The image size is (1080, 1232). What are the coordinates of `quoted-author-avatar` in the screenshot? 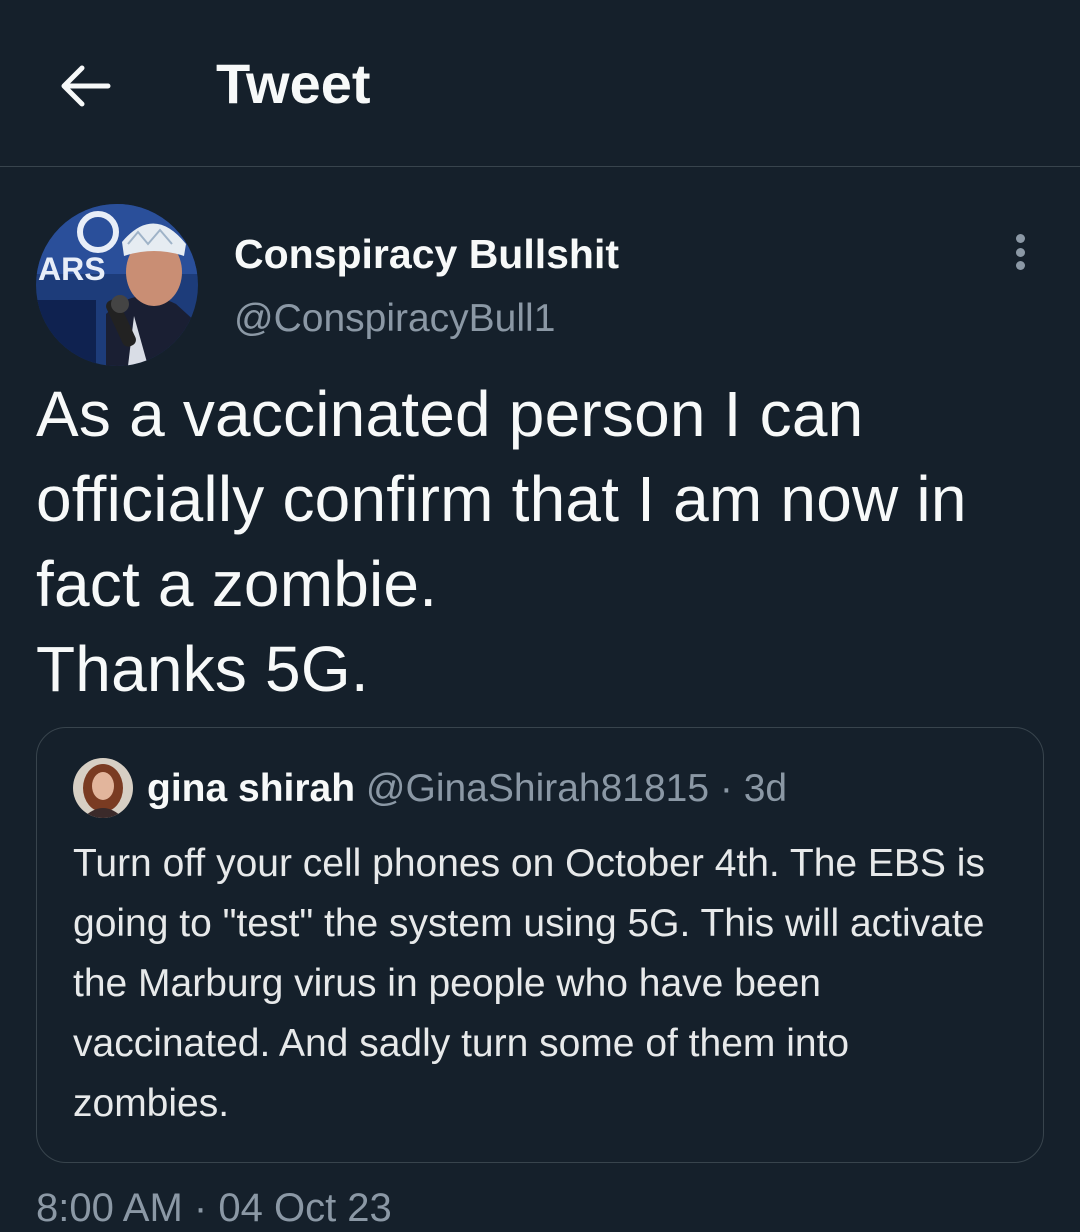 It's located at (103, 788).